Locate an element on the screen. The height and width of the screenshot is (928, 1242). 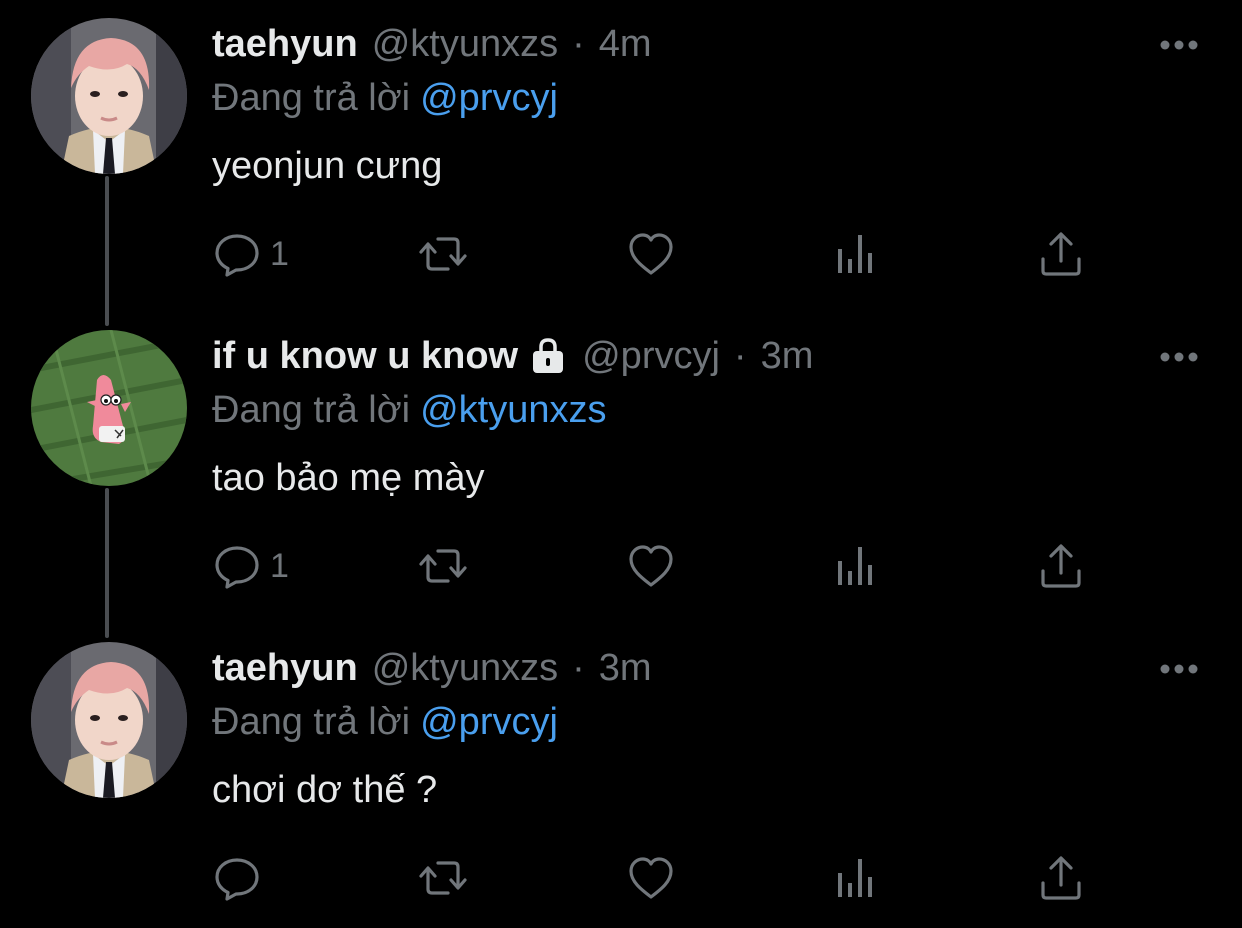
action-bar is located at coordinates (621, 878).